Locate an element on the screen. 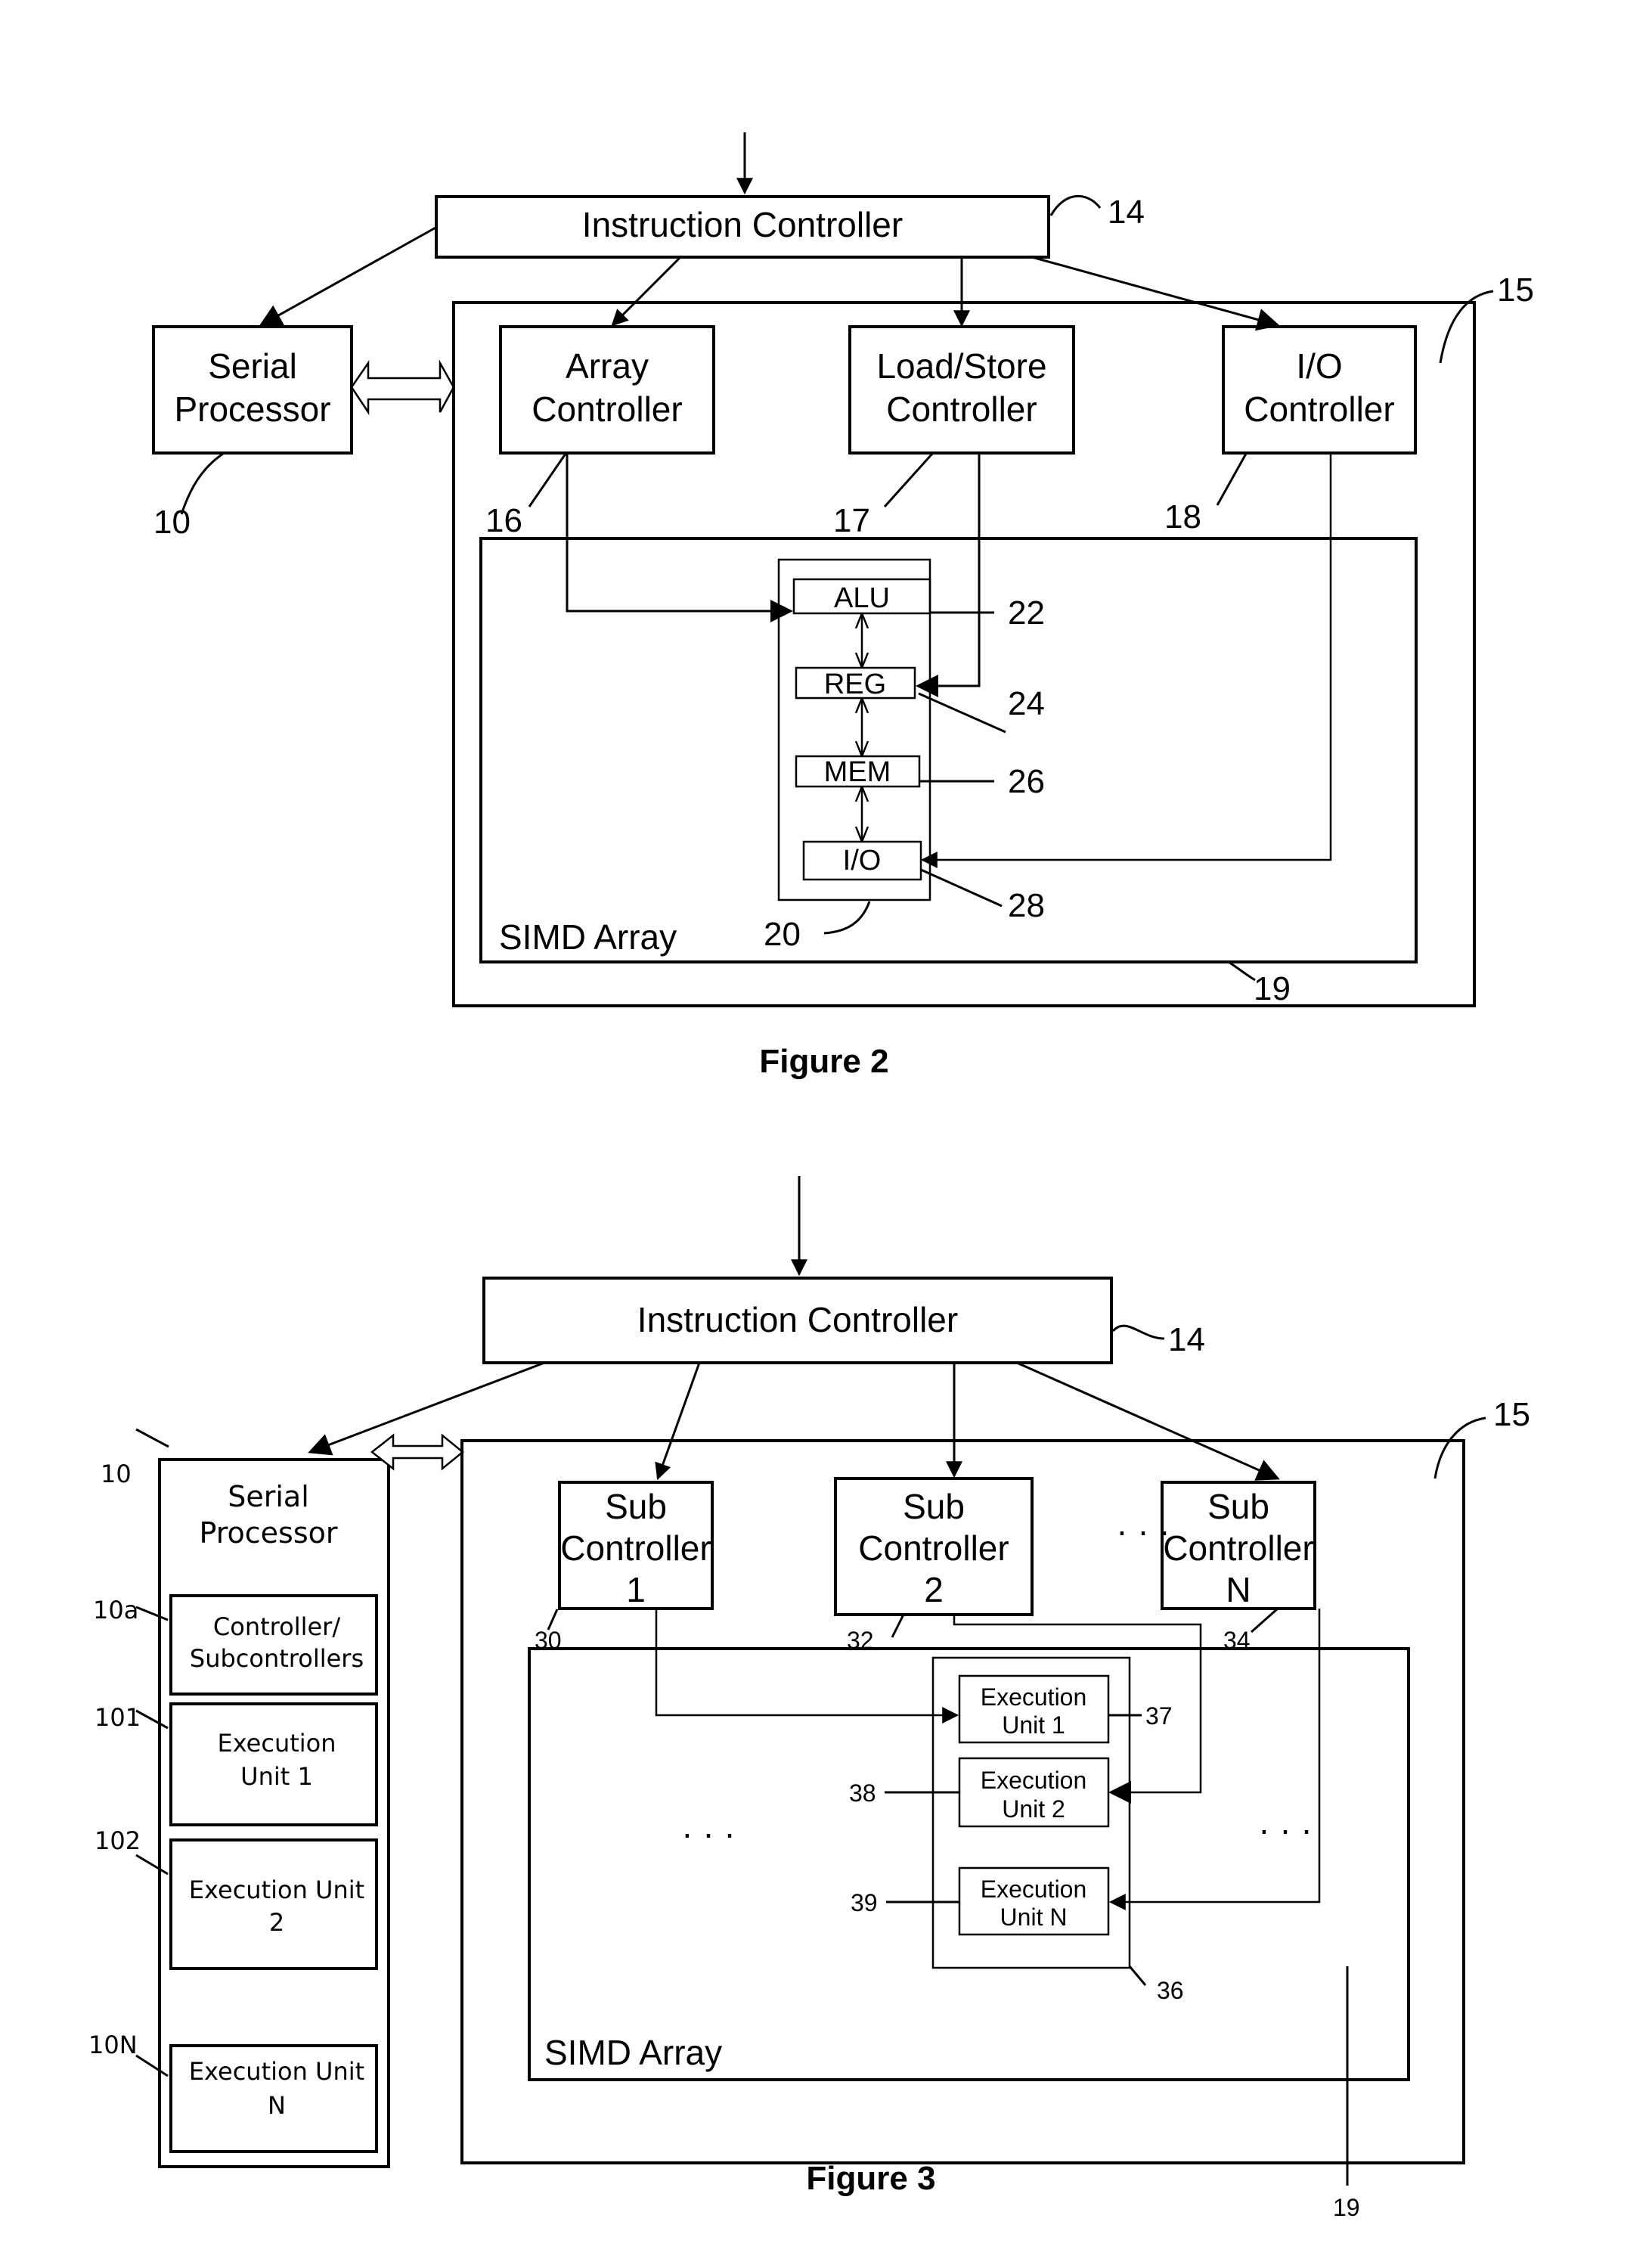 The height and width of the screenshot is (2265, 1652). pe-execution-unit-n-box: Execution Unit N is located at coordinates (1034, 1901).